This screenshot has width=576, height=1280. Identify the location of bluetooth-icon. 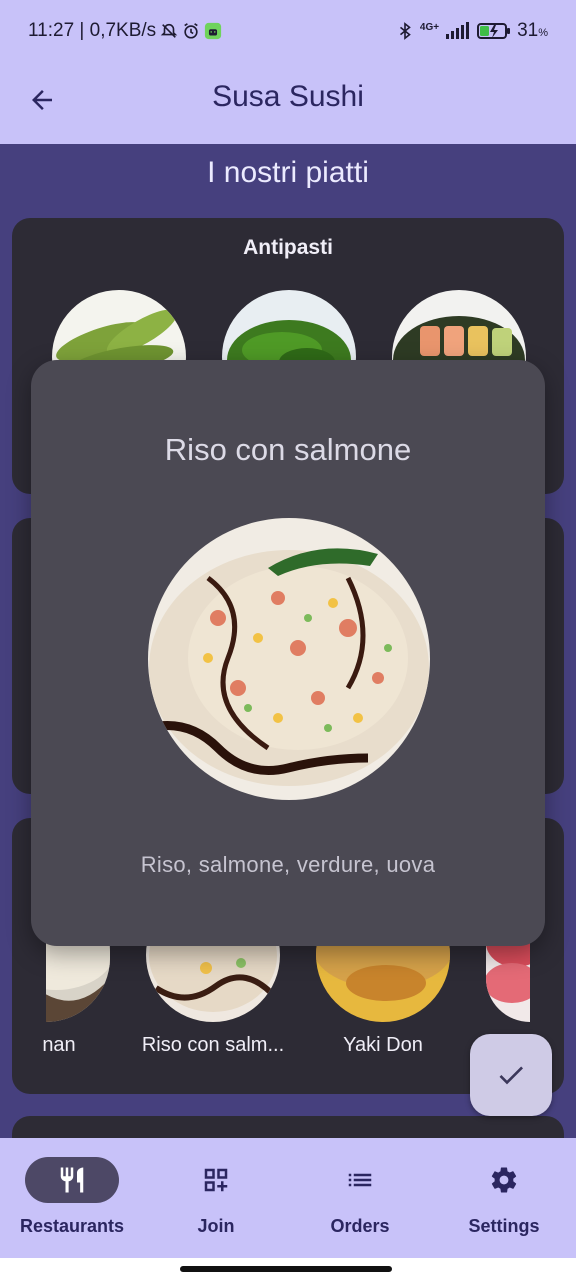
(405, 31).